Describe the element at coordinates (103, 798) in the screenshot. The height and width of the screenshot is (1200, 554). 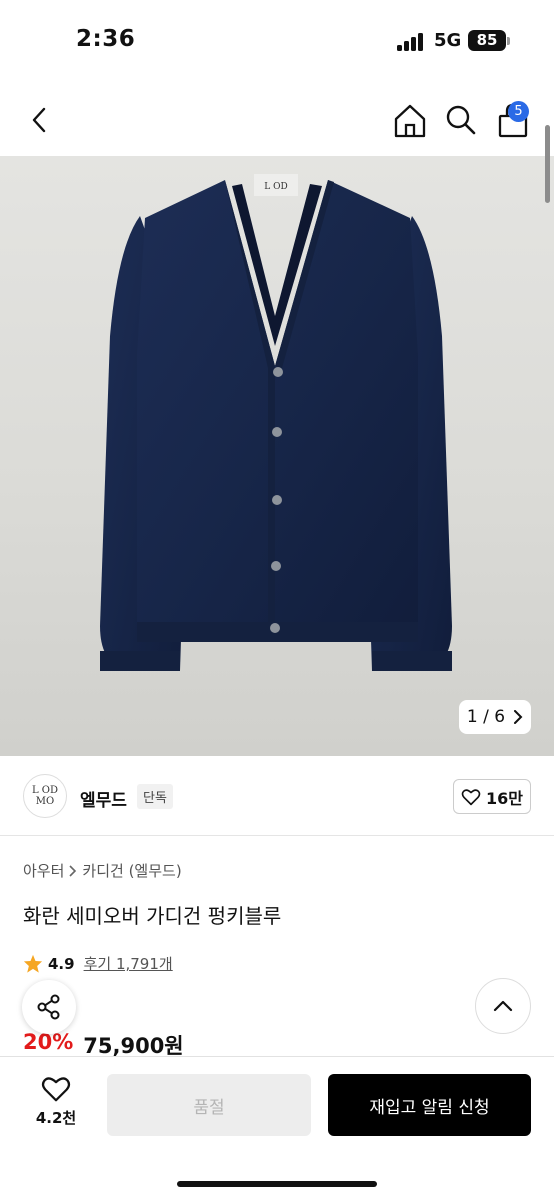
I see `brand-name: 엘무드` at that location.